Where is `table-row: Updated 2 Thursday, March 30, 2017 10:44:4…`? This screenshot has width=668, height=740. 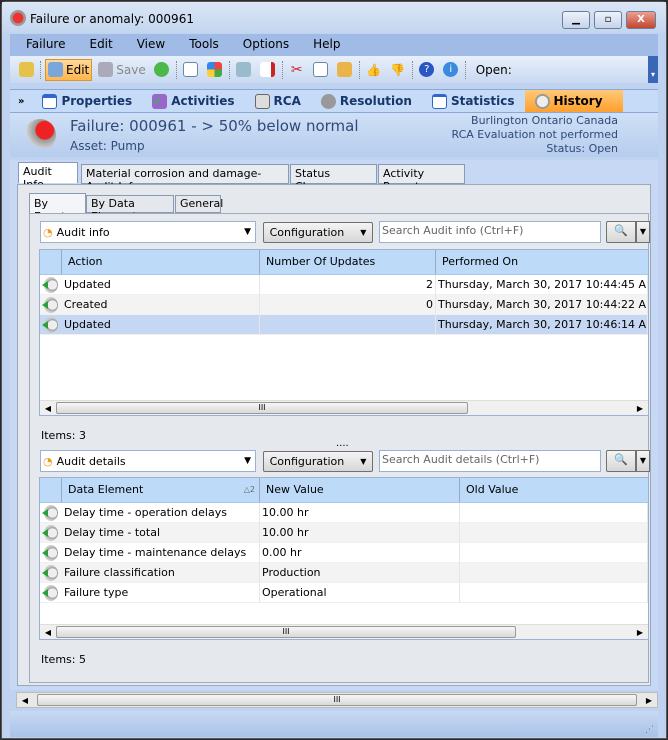 table-row: Updated 2 Thursday, March 30, 2017 10:44:4… is located at coordinates (344, 284).